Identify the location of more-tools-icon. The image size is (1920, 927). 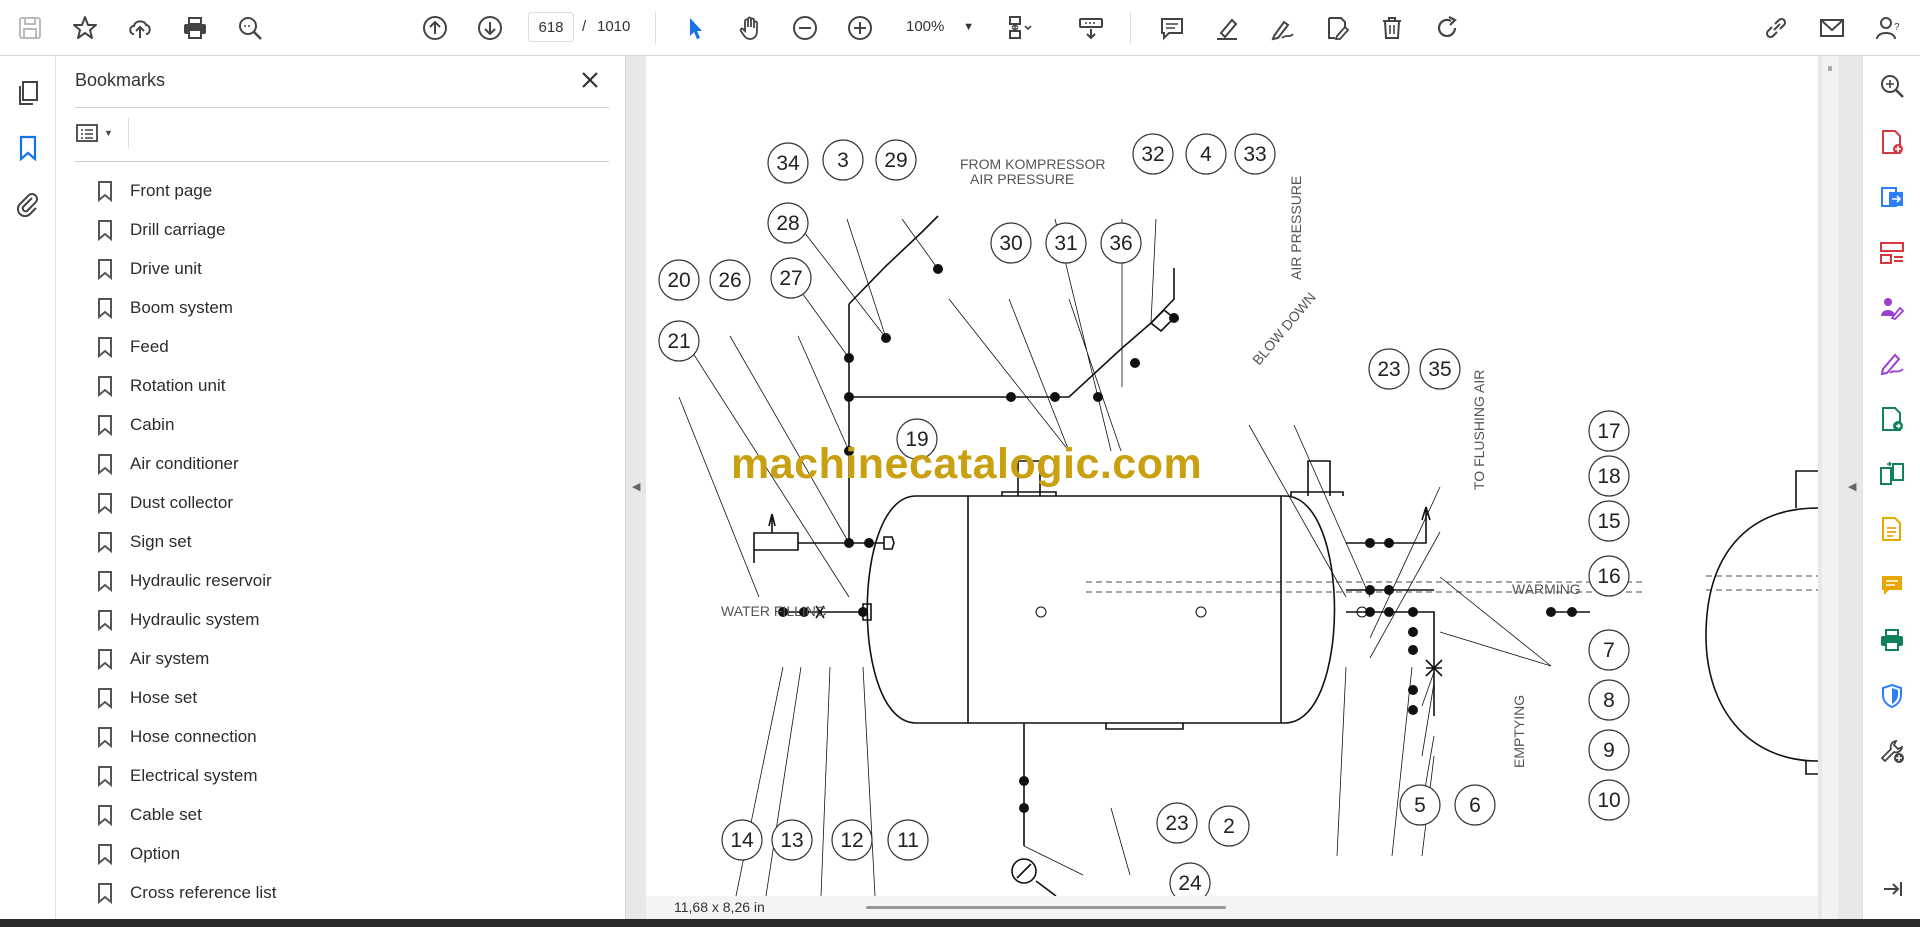
(1892, 751).